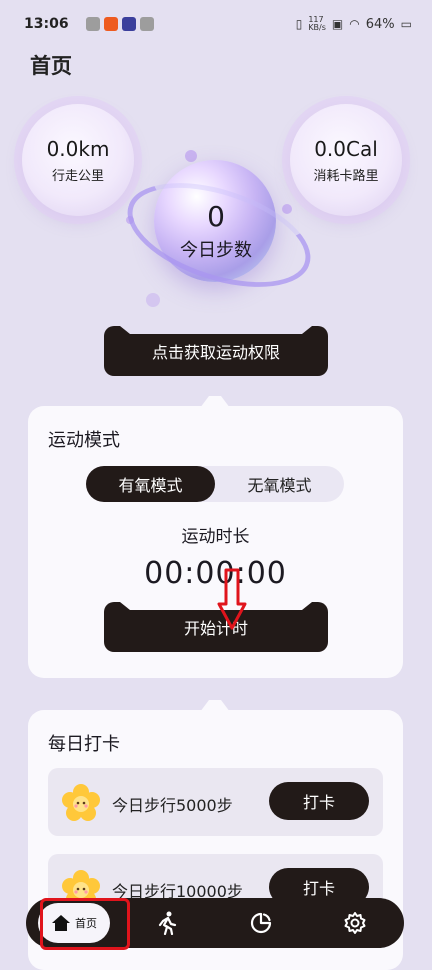 Image resolution: width=432 pixels, height=970 pixels. I want to click on battery-icon: ▭, so click(406, 24).